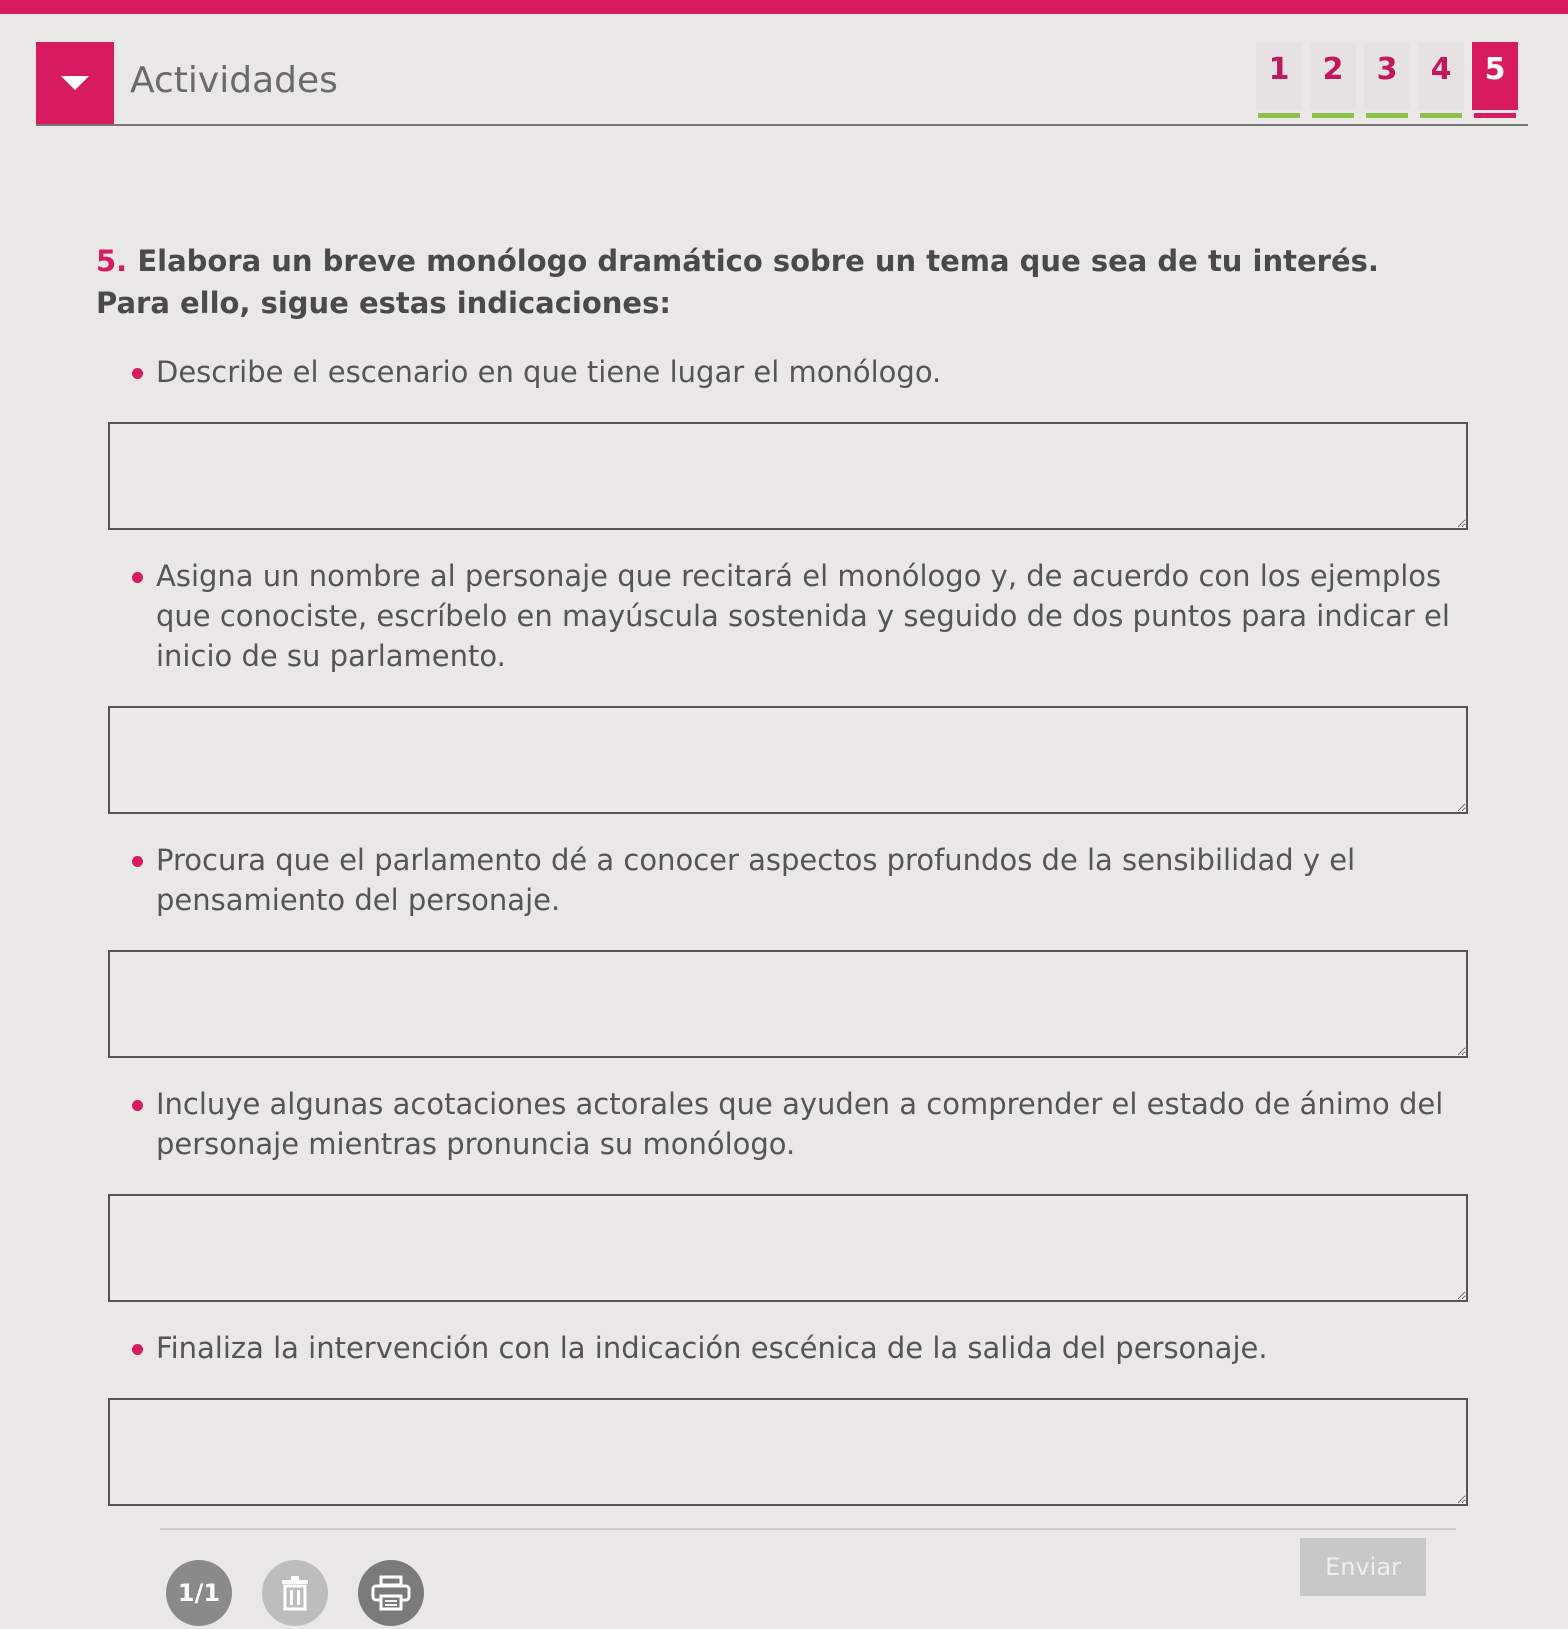  What do you see at coordinates (1279, 80) in the screenshot?
I see `step-1-button: 1` at bounding box center [1279, 80].